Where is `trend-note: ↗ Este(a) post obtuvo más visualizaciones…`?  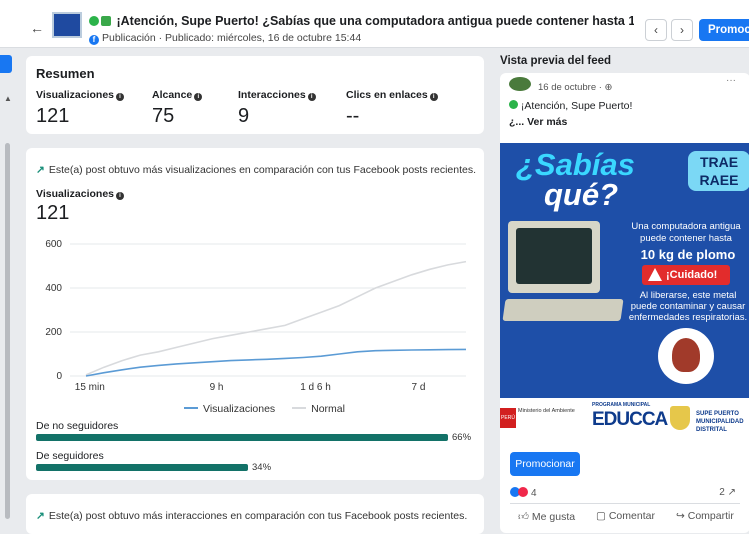 trend-note: ↗ Este(a) post obtuvo más visualizaciones… is located at coordinates (256, 170).